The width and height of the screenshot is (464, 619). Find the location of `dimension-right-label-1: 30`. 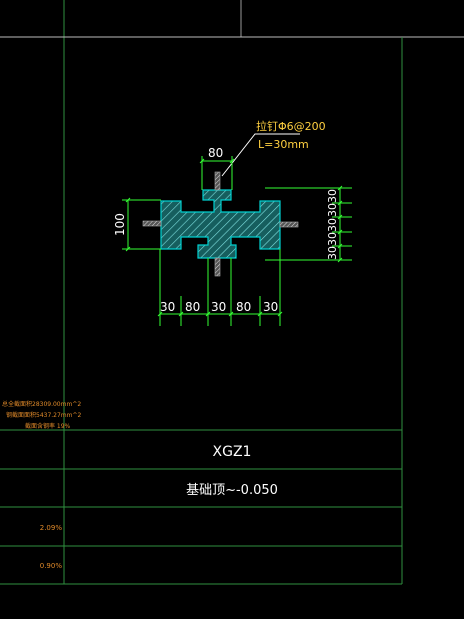

dimension-right-label-1: 30 is located at coordinates (332, 196).